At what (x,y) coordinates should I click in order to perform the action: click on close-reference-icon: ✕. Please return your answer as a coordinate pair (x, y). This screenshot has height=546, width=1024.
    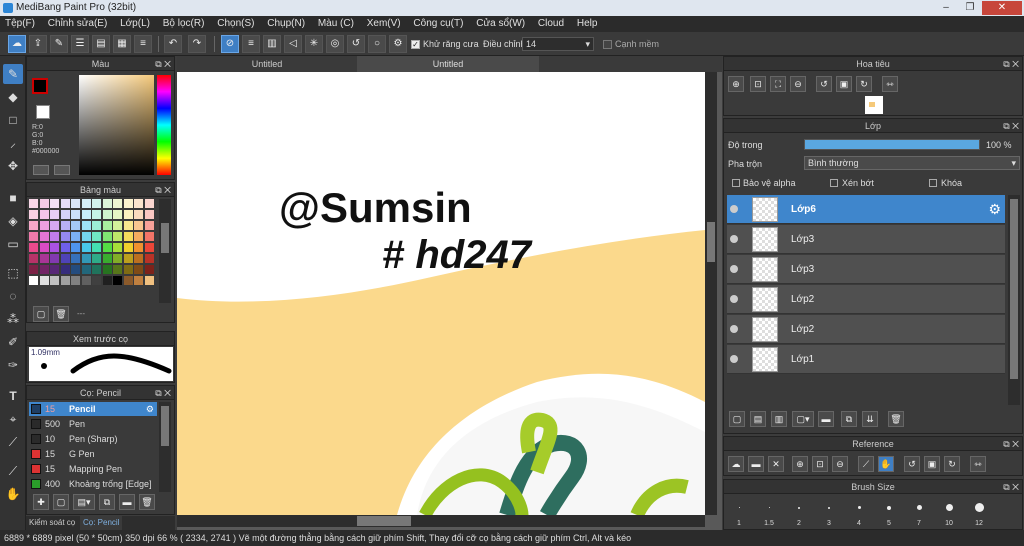
    Looking at the image, I should click on (776, 464).